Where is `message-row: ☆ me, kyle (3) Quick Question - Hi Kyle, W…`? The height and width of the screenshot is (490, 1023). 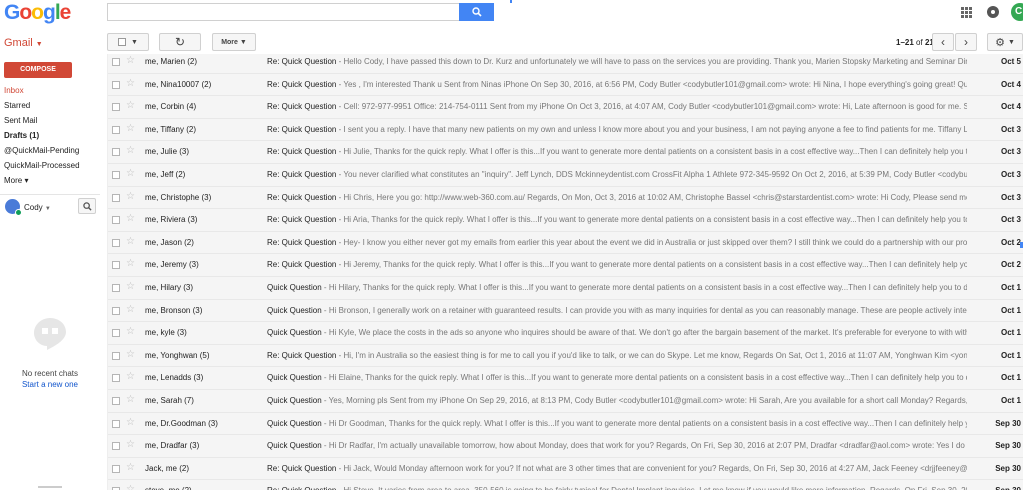
message-row: ☆ me, kyle (3) Quick Question - Hi Kyle, W… is located at coordinates (565, 333).